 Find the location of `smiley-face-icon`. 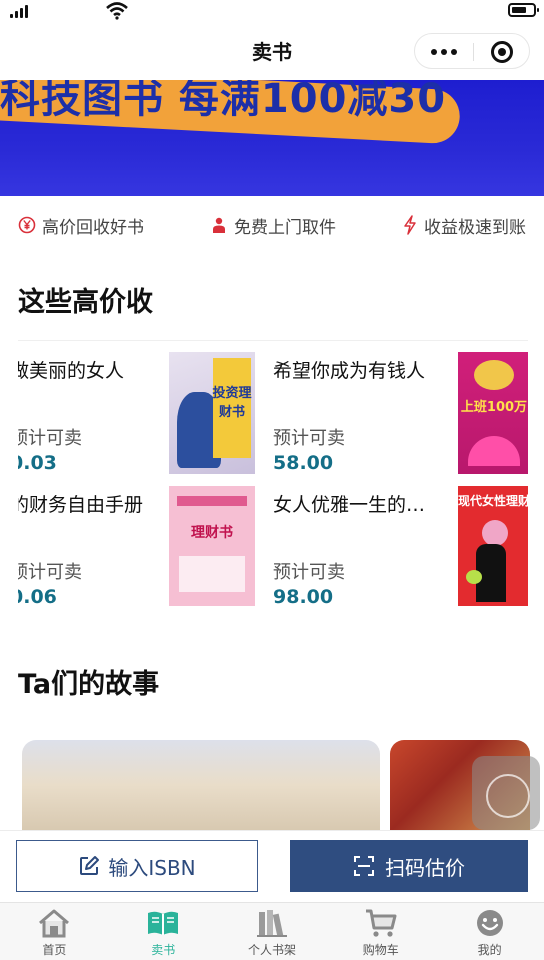

smiley-face-icon is located at coordinates (489, 923).